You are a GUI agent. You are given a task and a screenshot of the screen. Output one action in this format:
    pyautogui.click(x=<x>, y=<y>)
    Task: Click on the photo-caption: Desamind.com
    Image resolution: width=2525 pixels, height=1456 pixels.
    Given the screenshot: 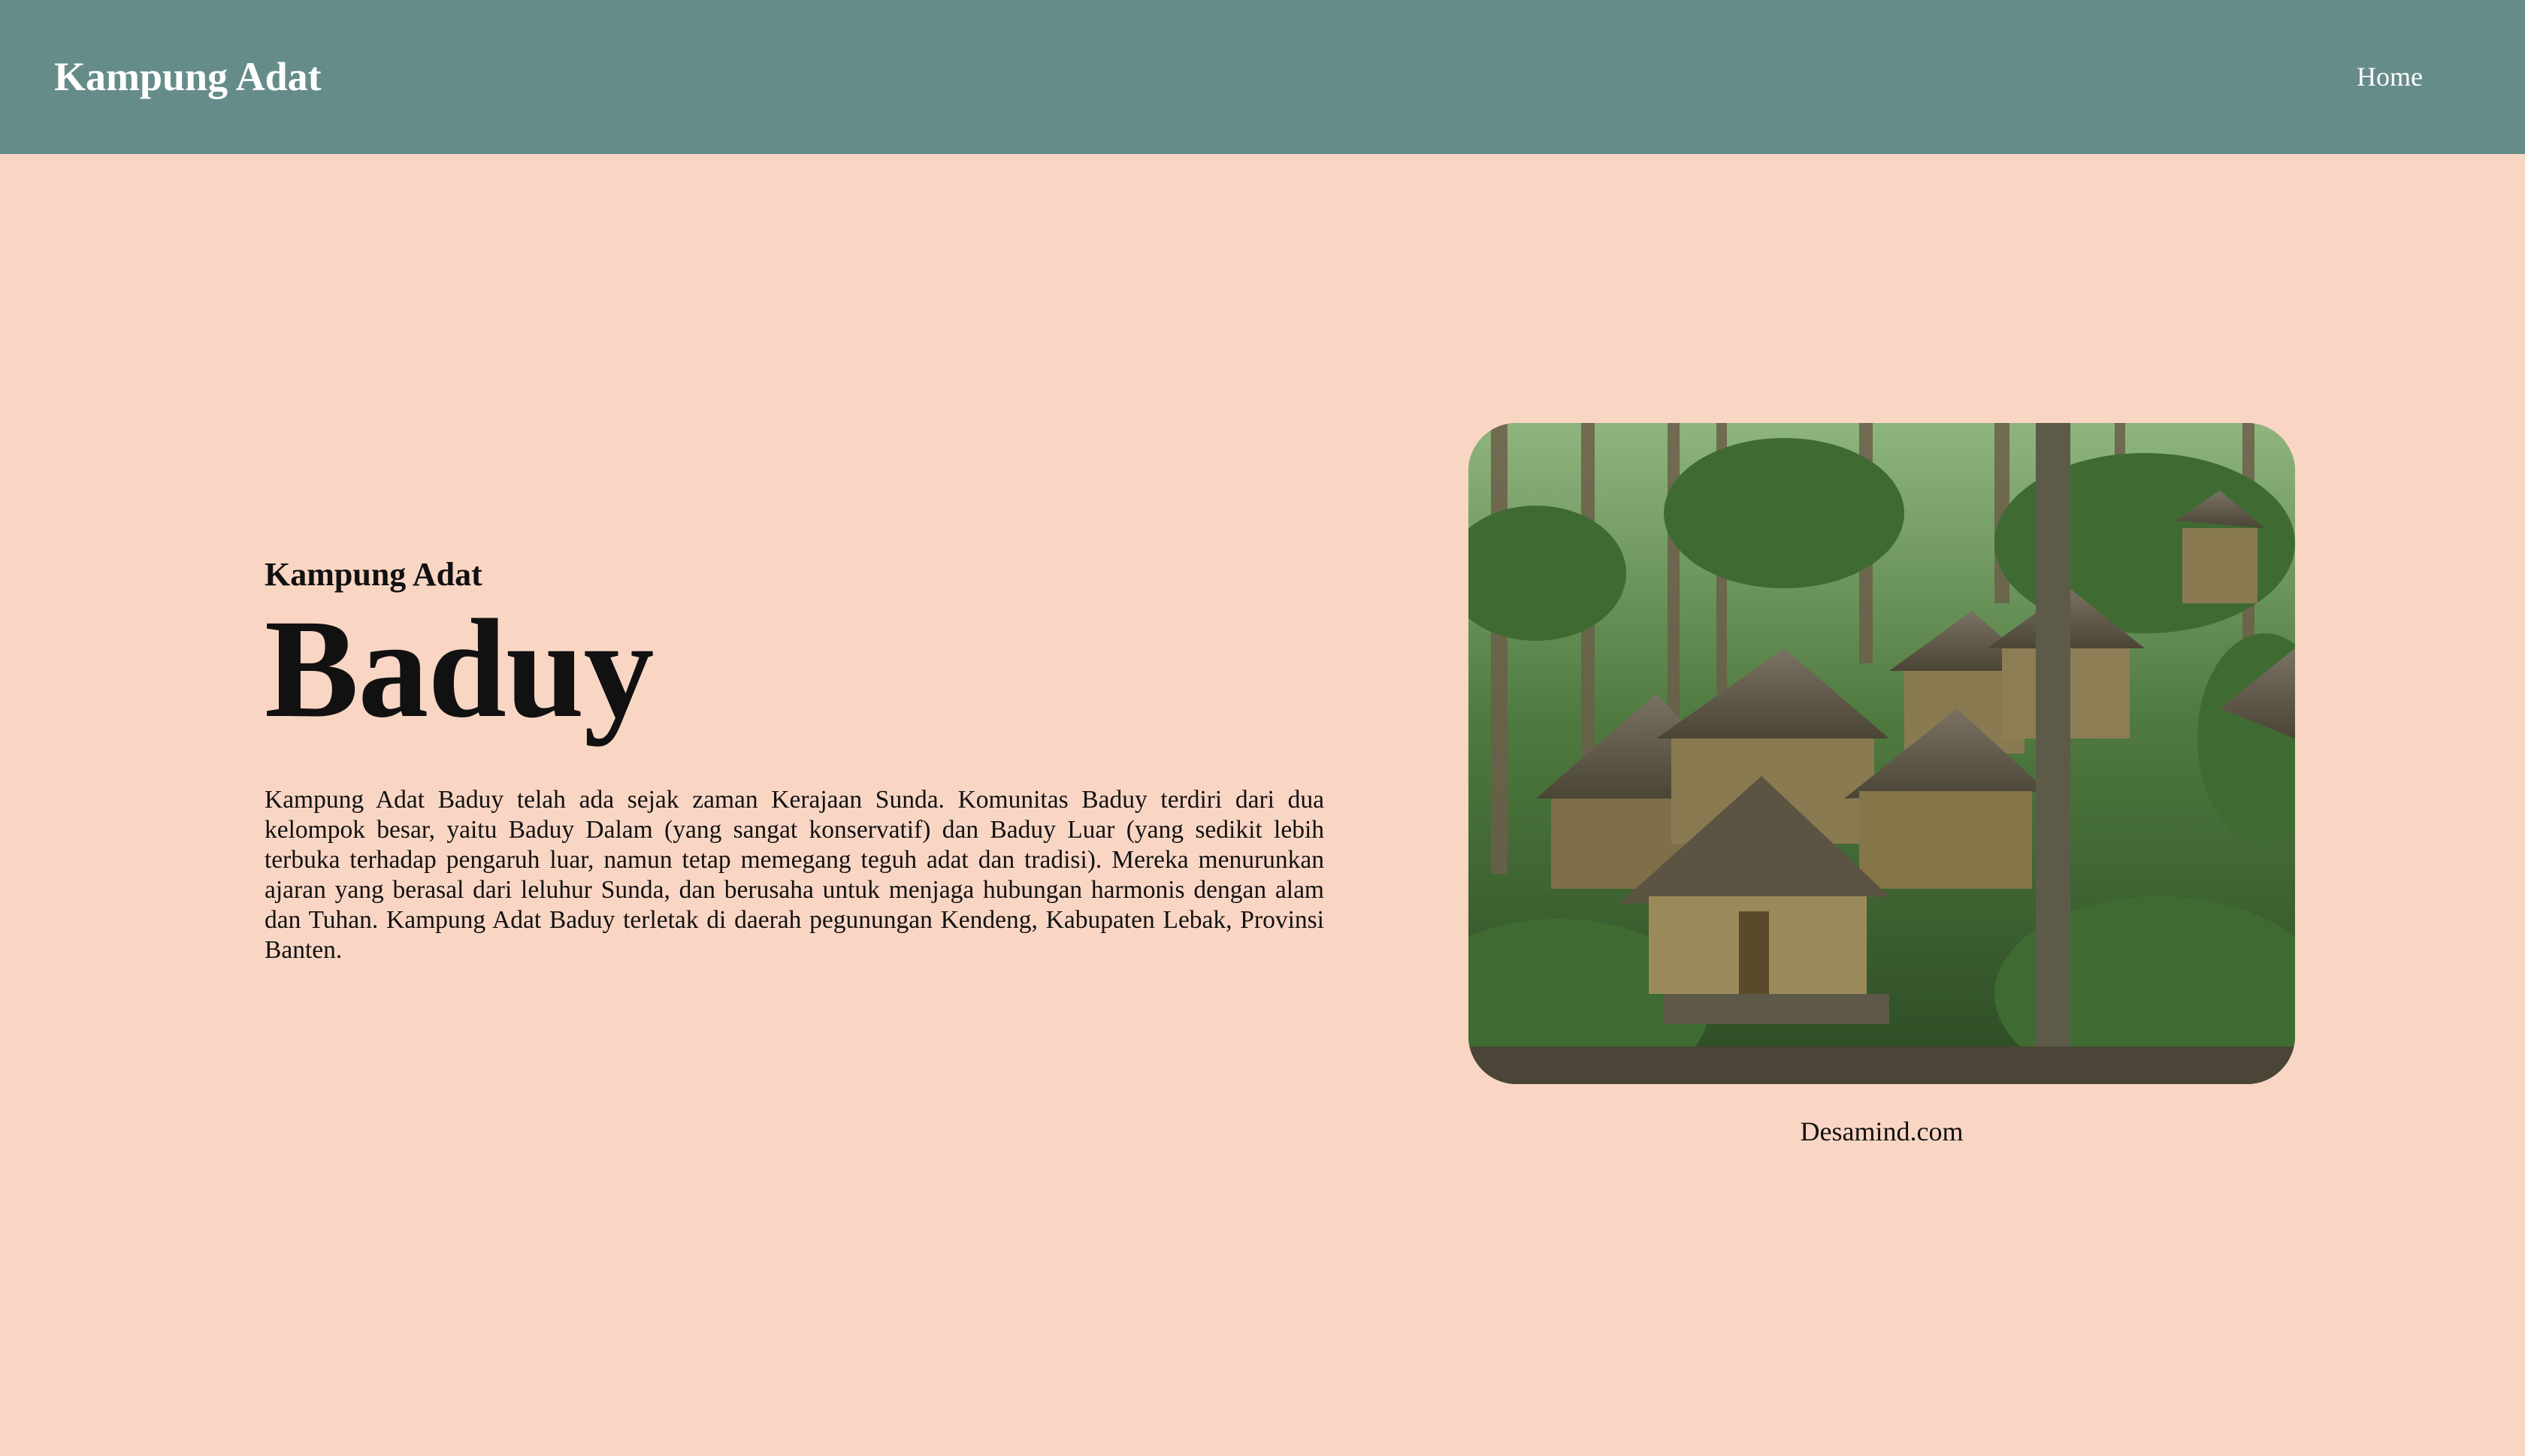 What is the action you would take?
    pyautogui.click(x=1882, y=1131)
    